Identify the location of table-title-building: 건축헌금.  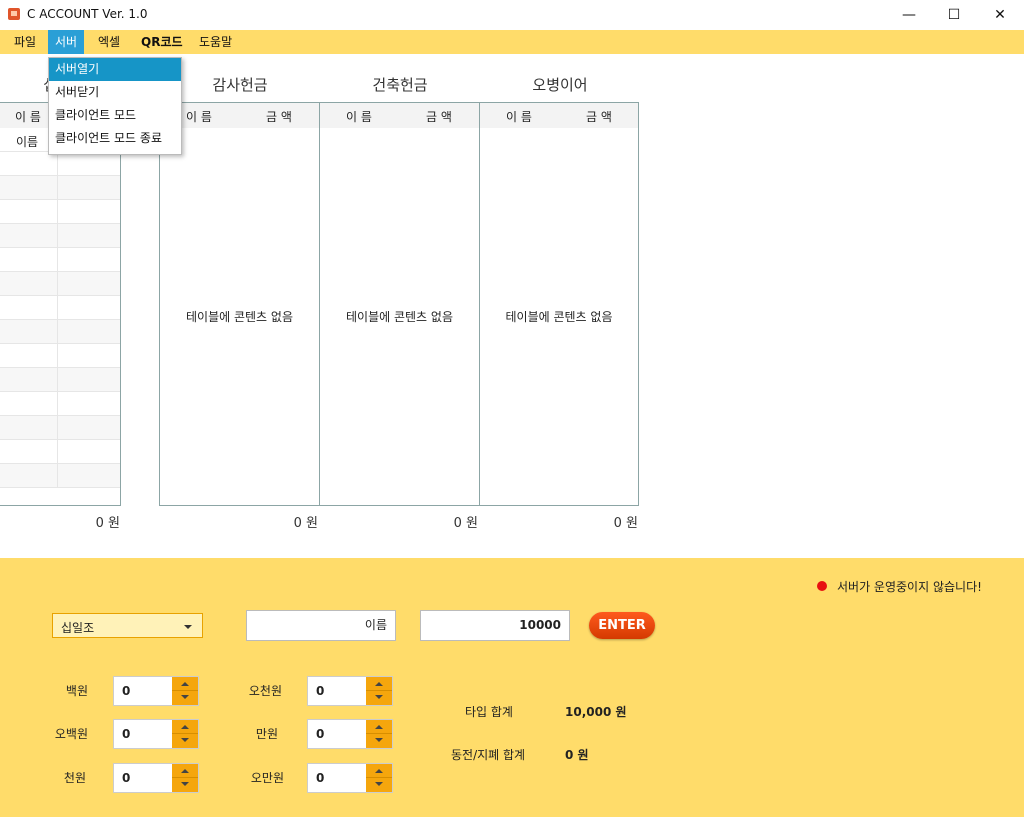
(400, 85).